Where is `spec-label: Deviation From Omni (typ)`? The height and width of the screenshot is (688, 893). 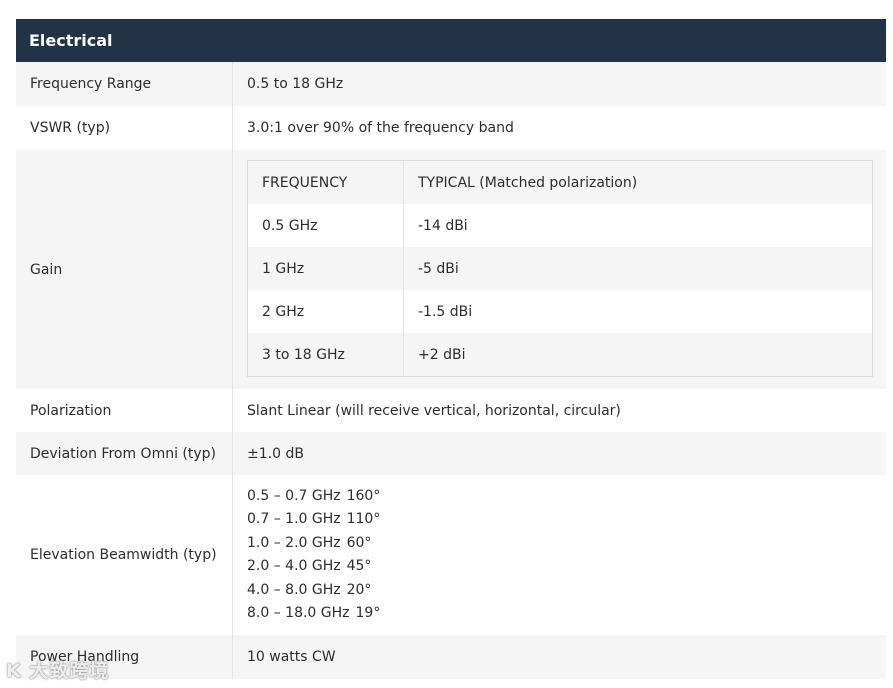
spec-label: Deviation From Omni (typ) is located at coordinates (124, 453).